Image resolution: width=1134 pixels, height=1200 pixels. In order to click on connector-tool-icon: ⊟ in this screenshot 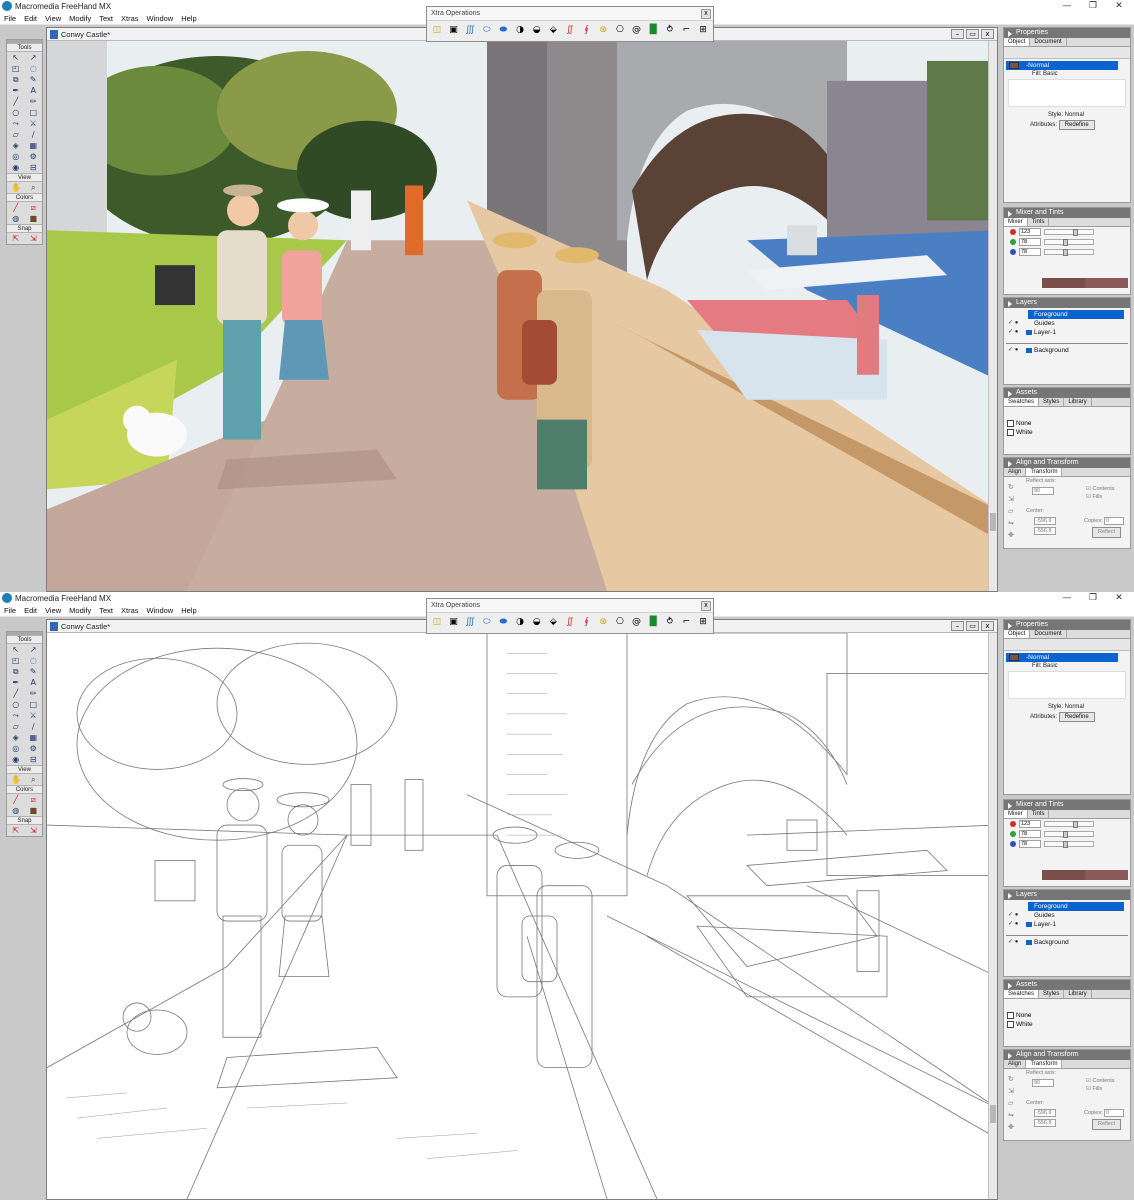, I will do `click(33, 167)`.